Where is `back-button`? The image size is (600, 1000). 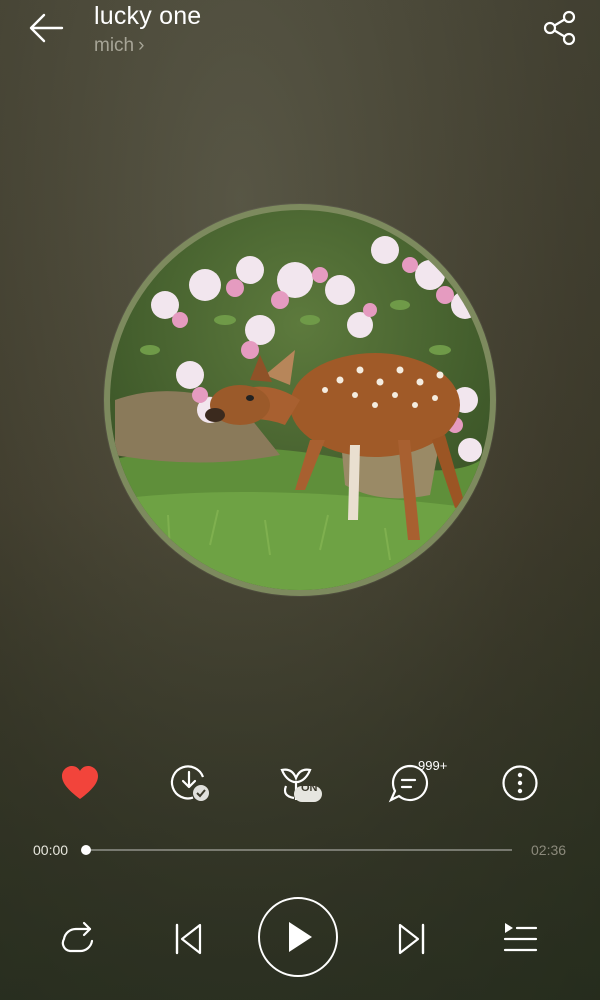 back-button is located at coordinates (46, 28).